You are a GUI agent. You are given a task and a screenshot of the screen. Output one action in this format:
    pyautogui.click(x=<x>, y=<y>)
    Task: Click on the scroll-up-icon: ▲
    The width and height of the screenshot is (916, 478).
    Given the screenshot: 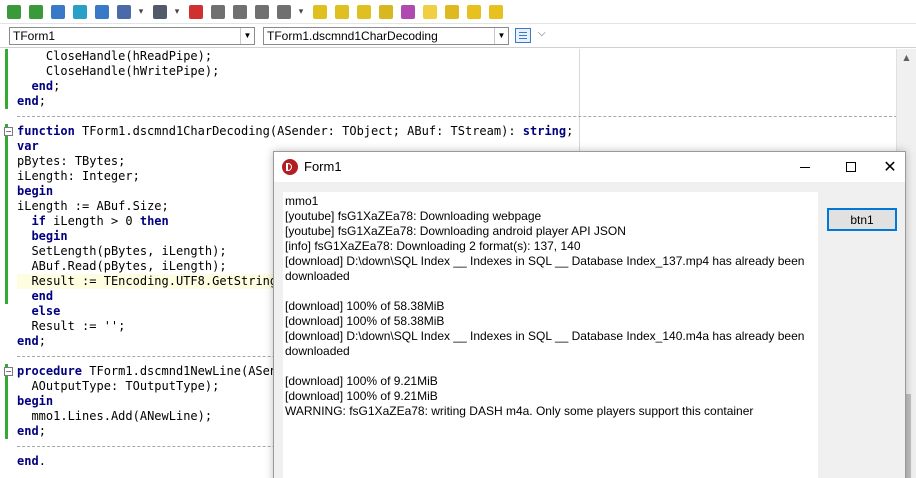 What is the action you would take?
    pyautogui.click(x=906, y=57)
    